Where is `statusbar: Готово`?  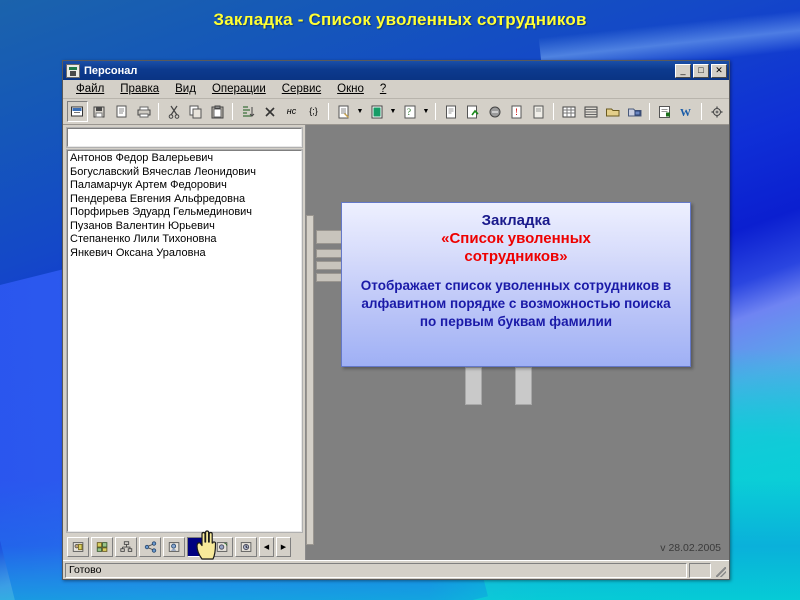
statusbar: Готово is located at coordinates (396, 569).